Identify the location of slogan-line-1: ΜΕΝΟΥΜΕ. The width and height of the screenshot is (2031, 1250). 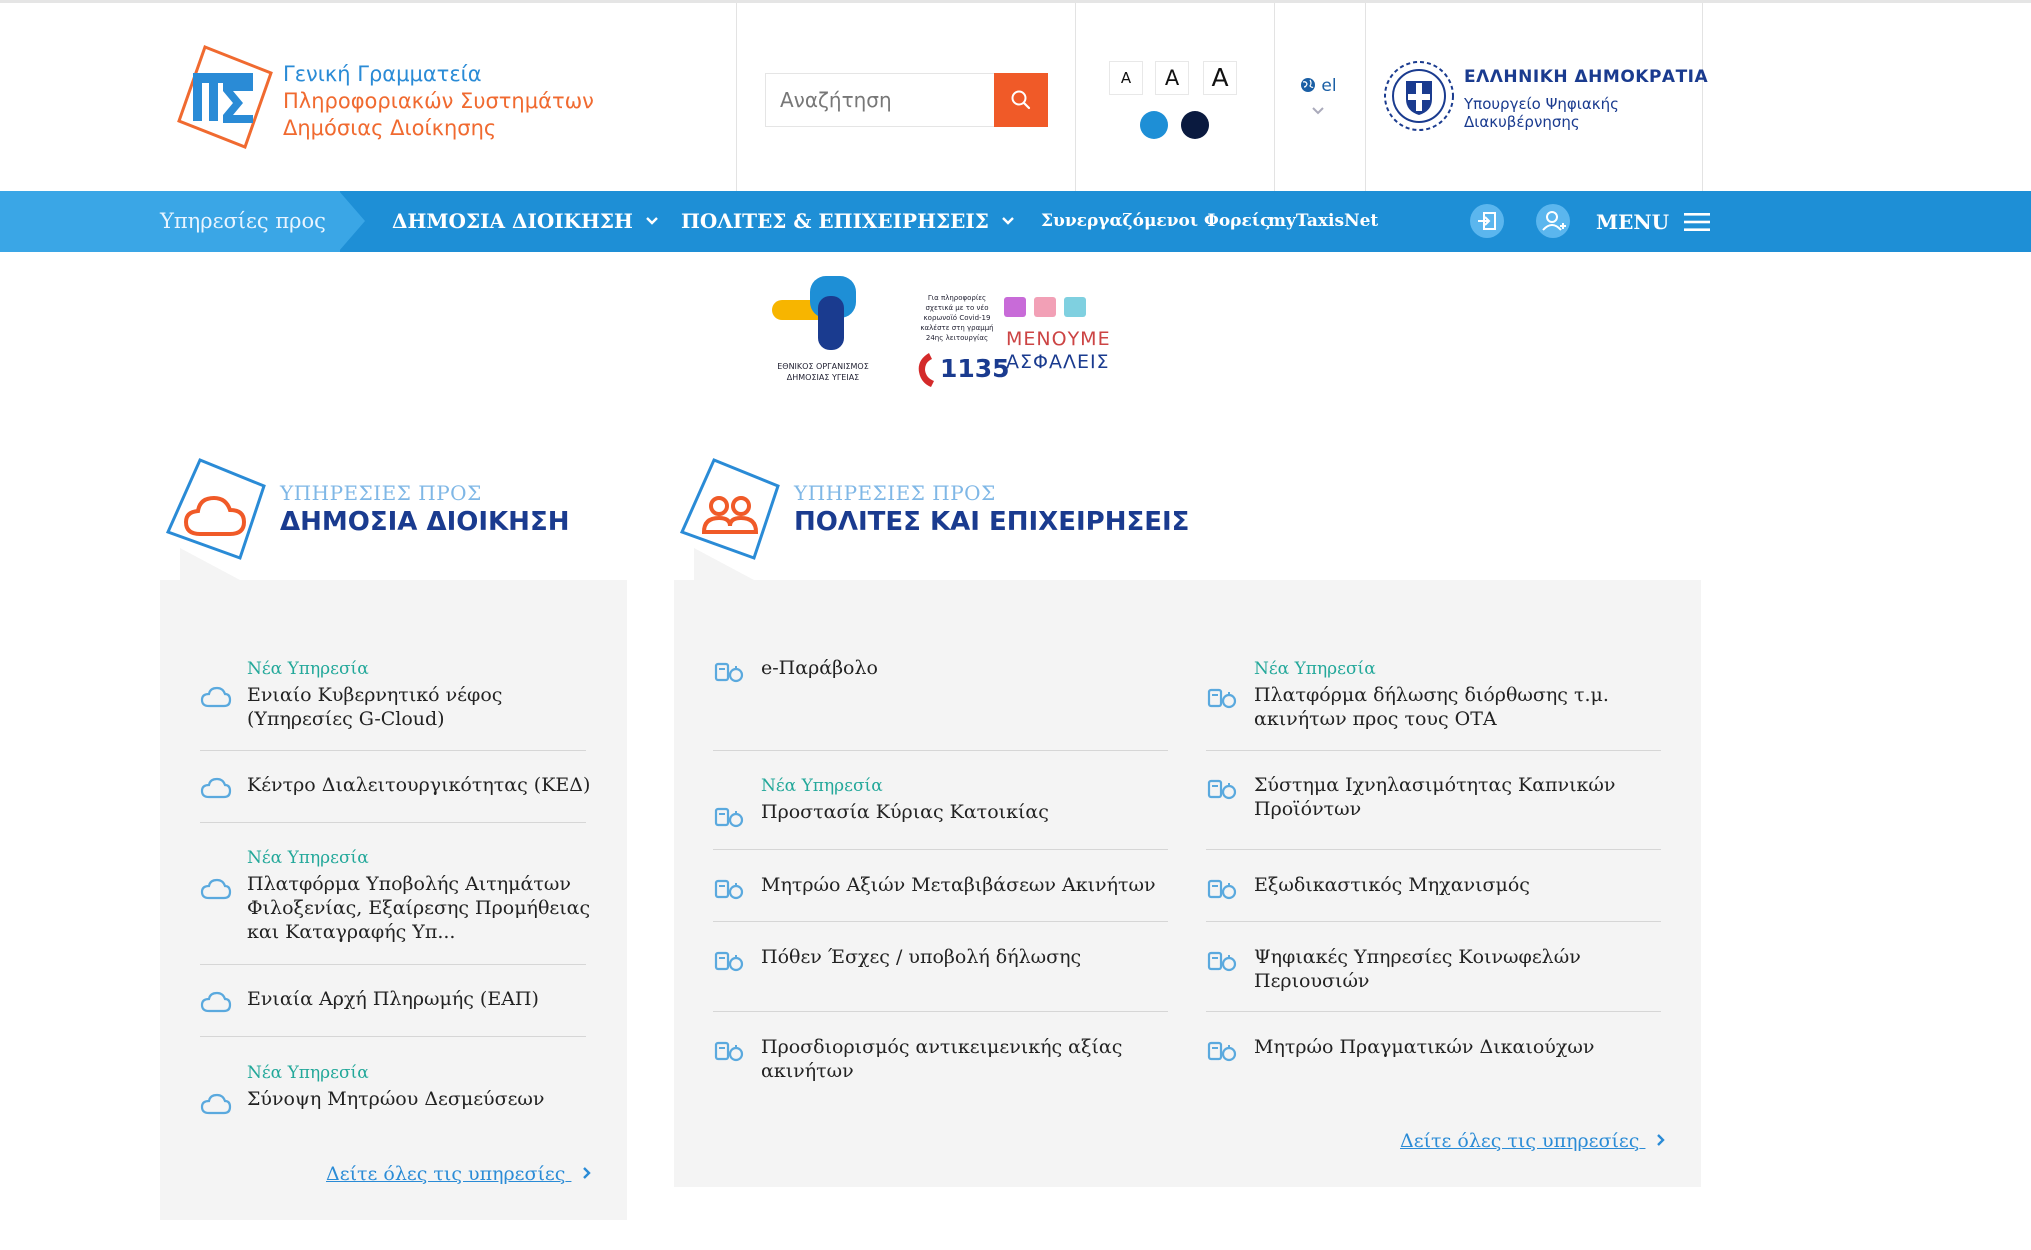
(1058, 339).